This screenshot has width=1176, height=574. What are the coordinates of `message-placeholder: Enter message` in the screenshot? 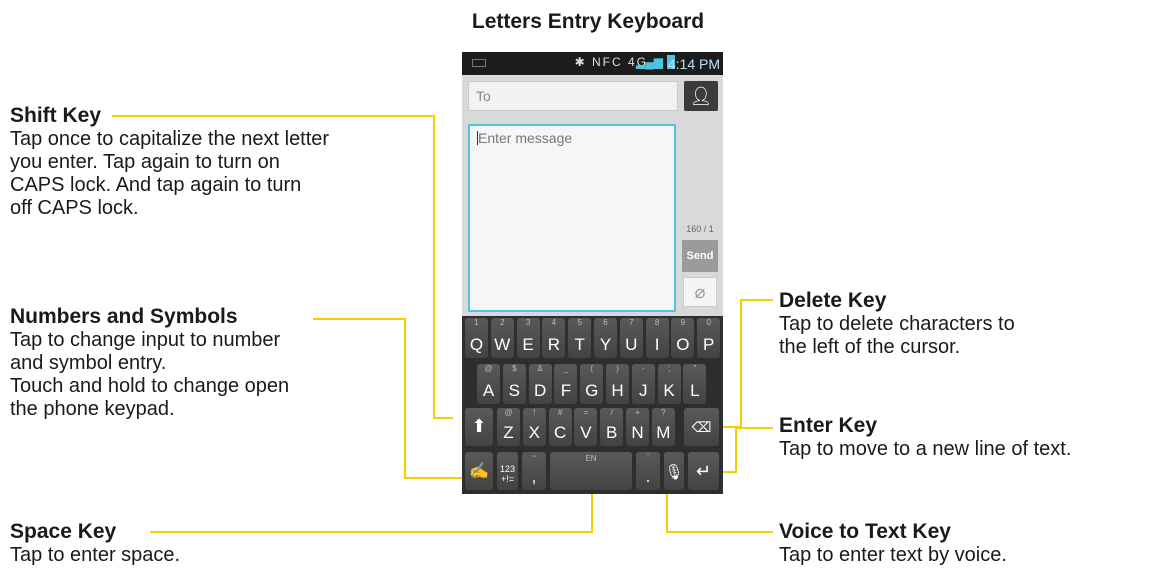 It's located at (525, 138).